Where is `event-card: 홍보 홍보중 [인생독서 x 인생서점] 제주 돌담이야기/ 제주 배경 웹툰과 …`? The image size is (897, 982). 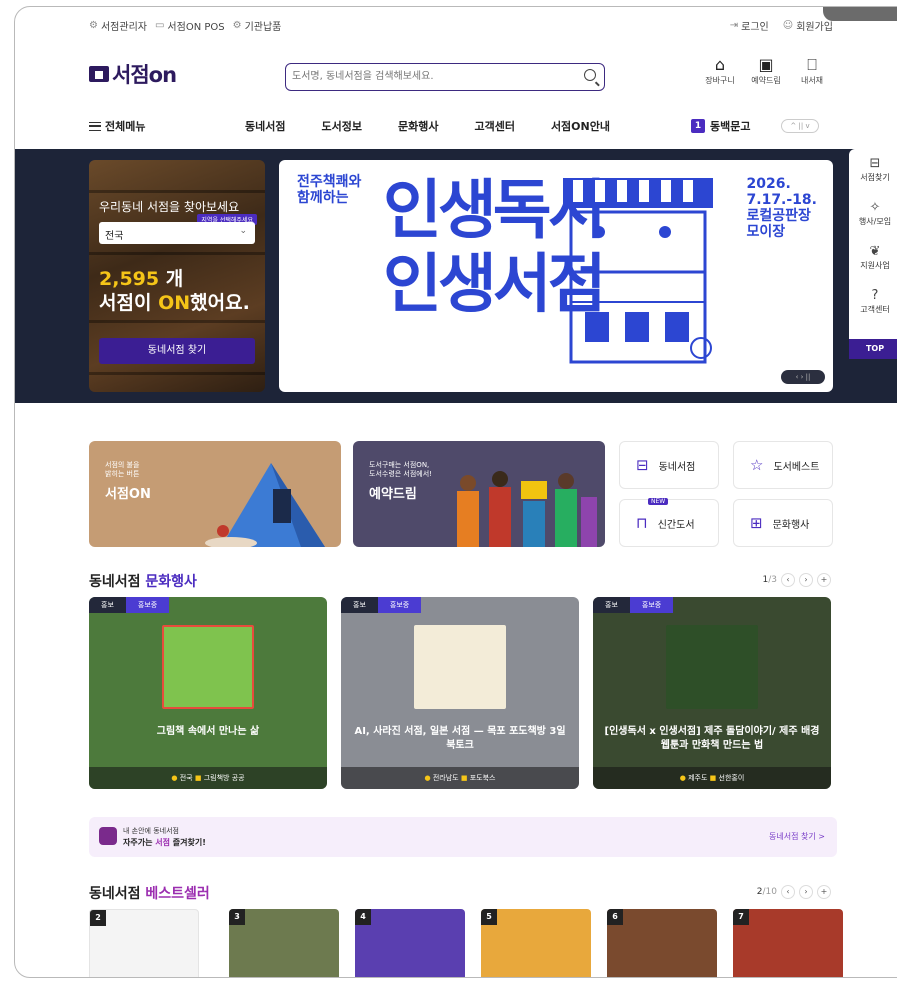
event-card: 홍보 홍보중 [인생독서 x 인생서점] 제주 돌담이야기/ 제주 배경 웹툰과 … is located at coordinates (712, 693).